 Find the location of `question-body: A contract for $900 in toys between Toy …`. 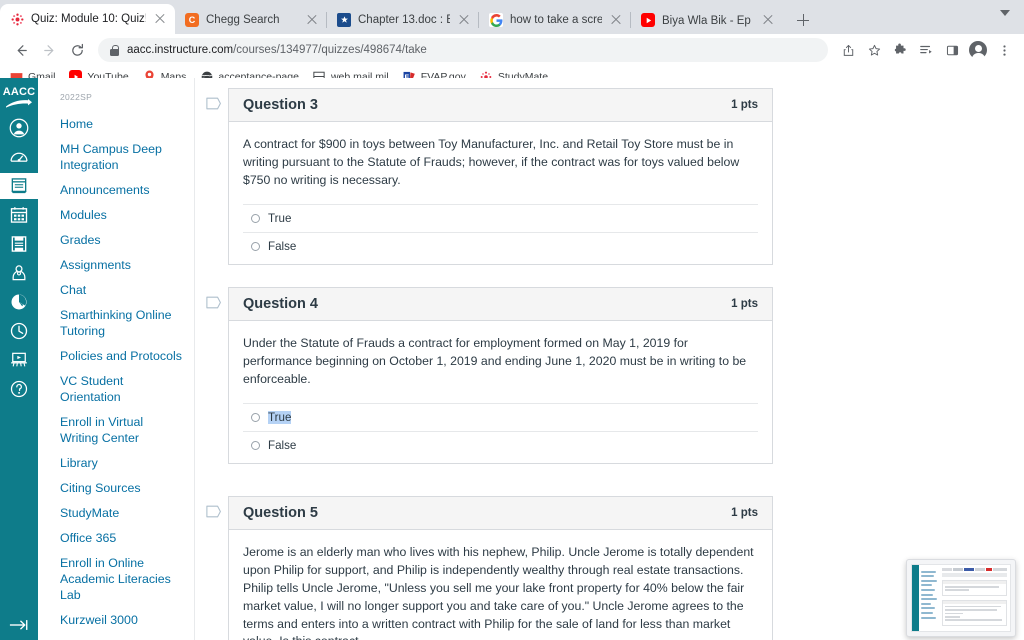

question-body: A contract for $900 in toys between Toy … is located at coordinates (500, 193).